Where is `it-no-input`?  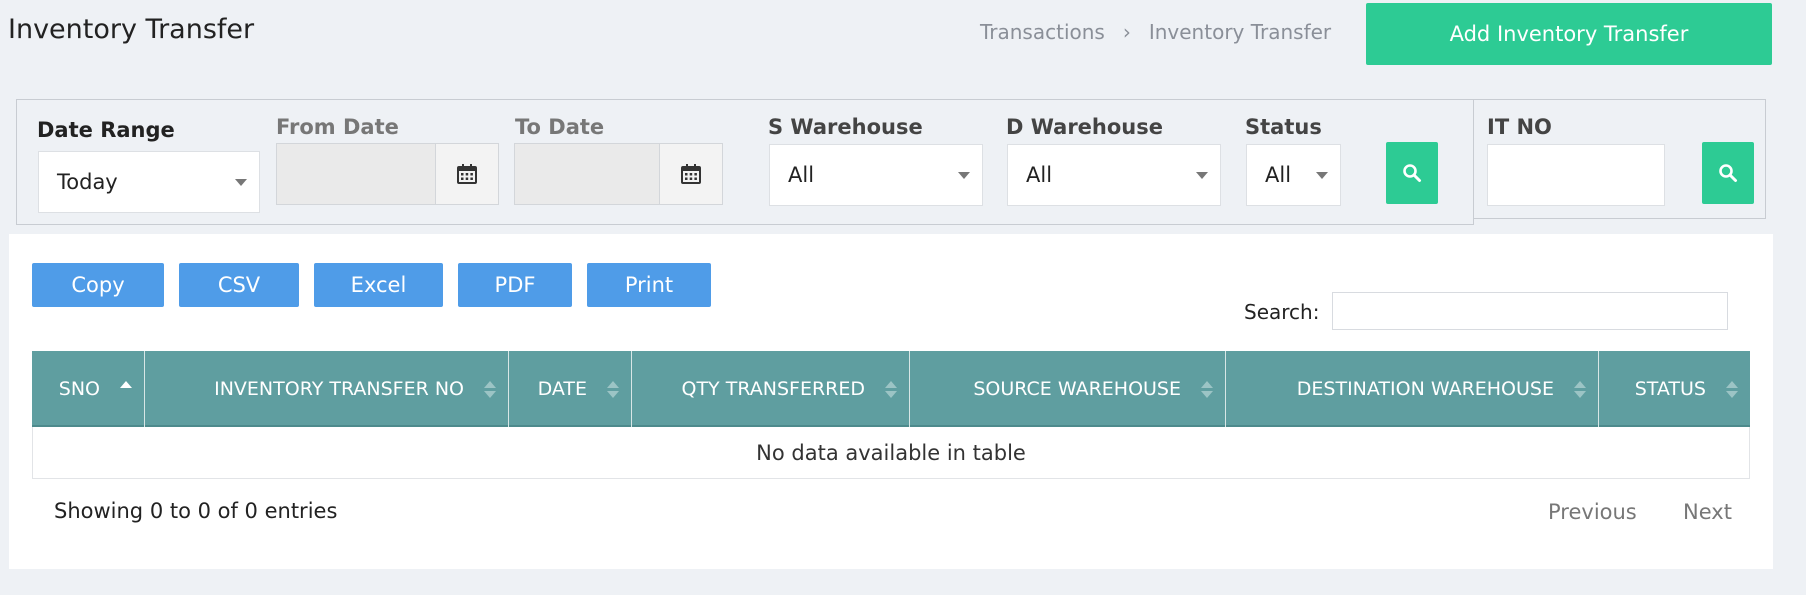
it-no-input is located at coordinates (1576, 175).